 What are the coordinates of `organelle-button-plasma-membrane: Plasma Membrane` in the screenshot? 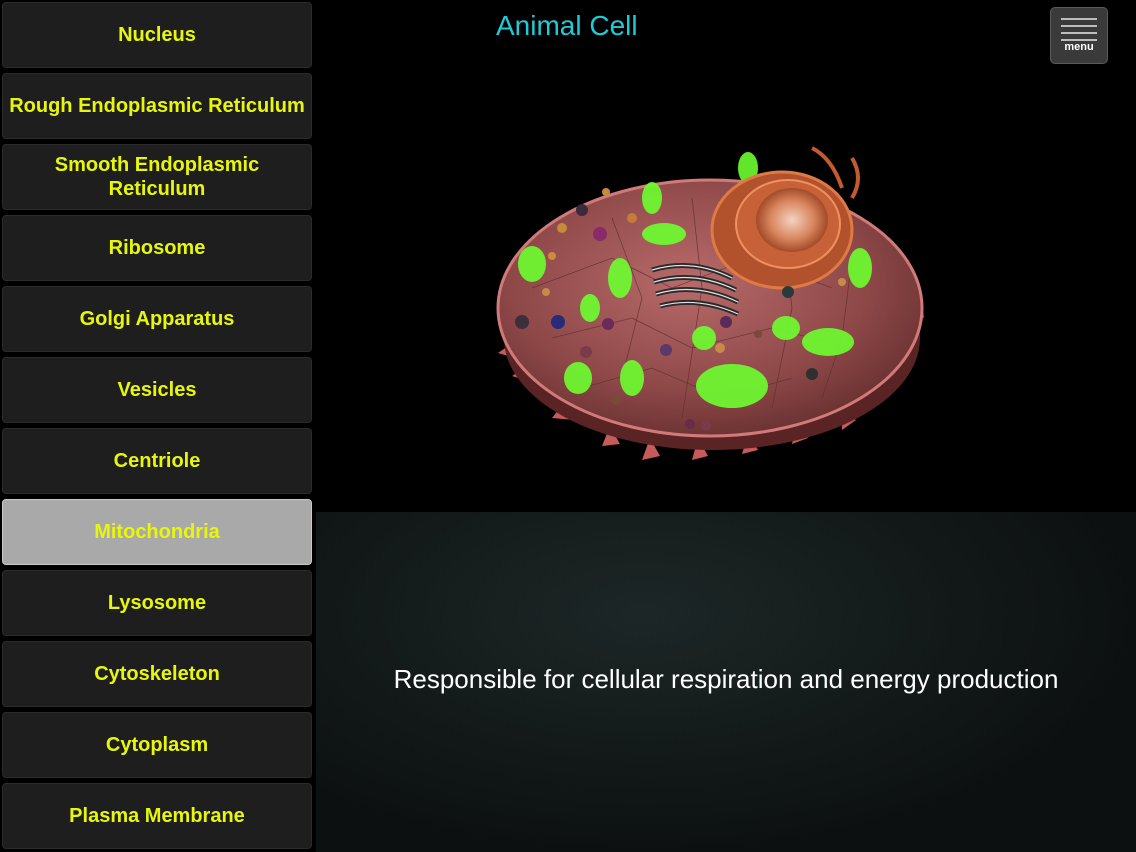 It's located at (157, 816).